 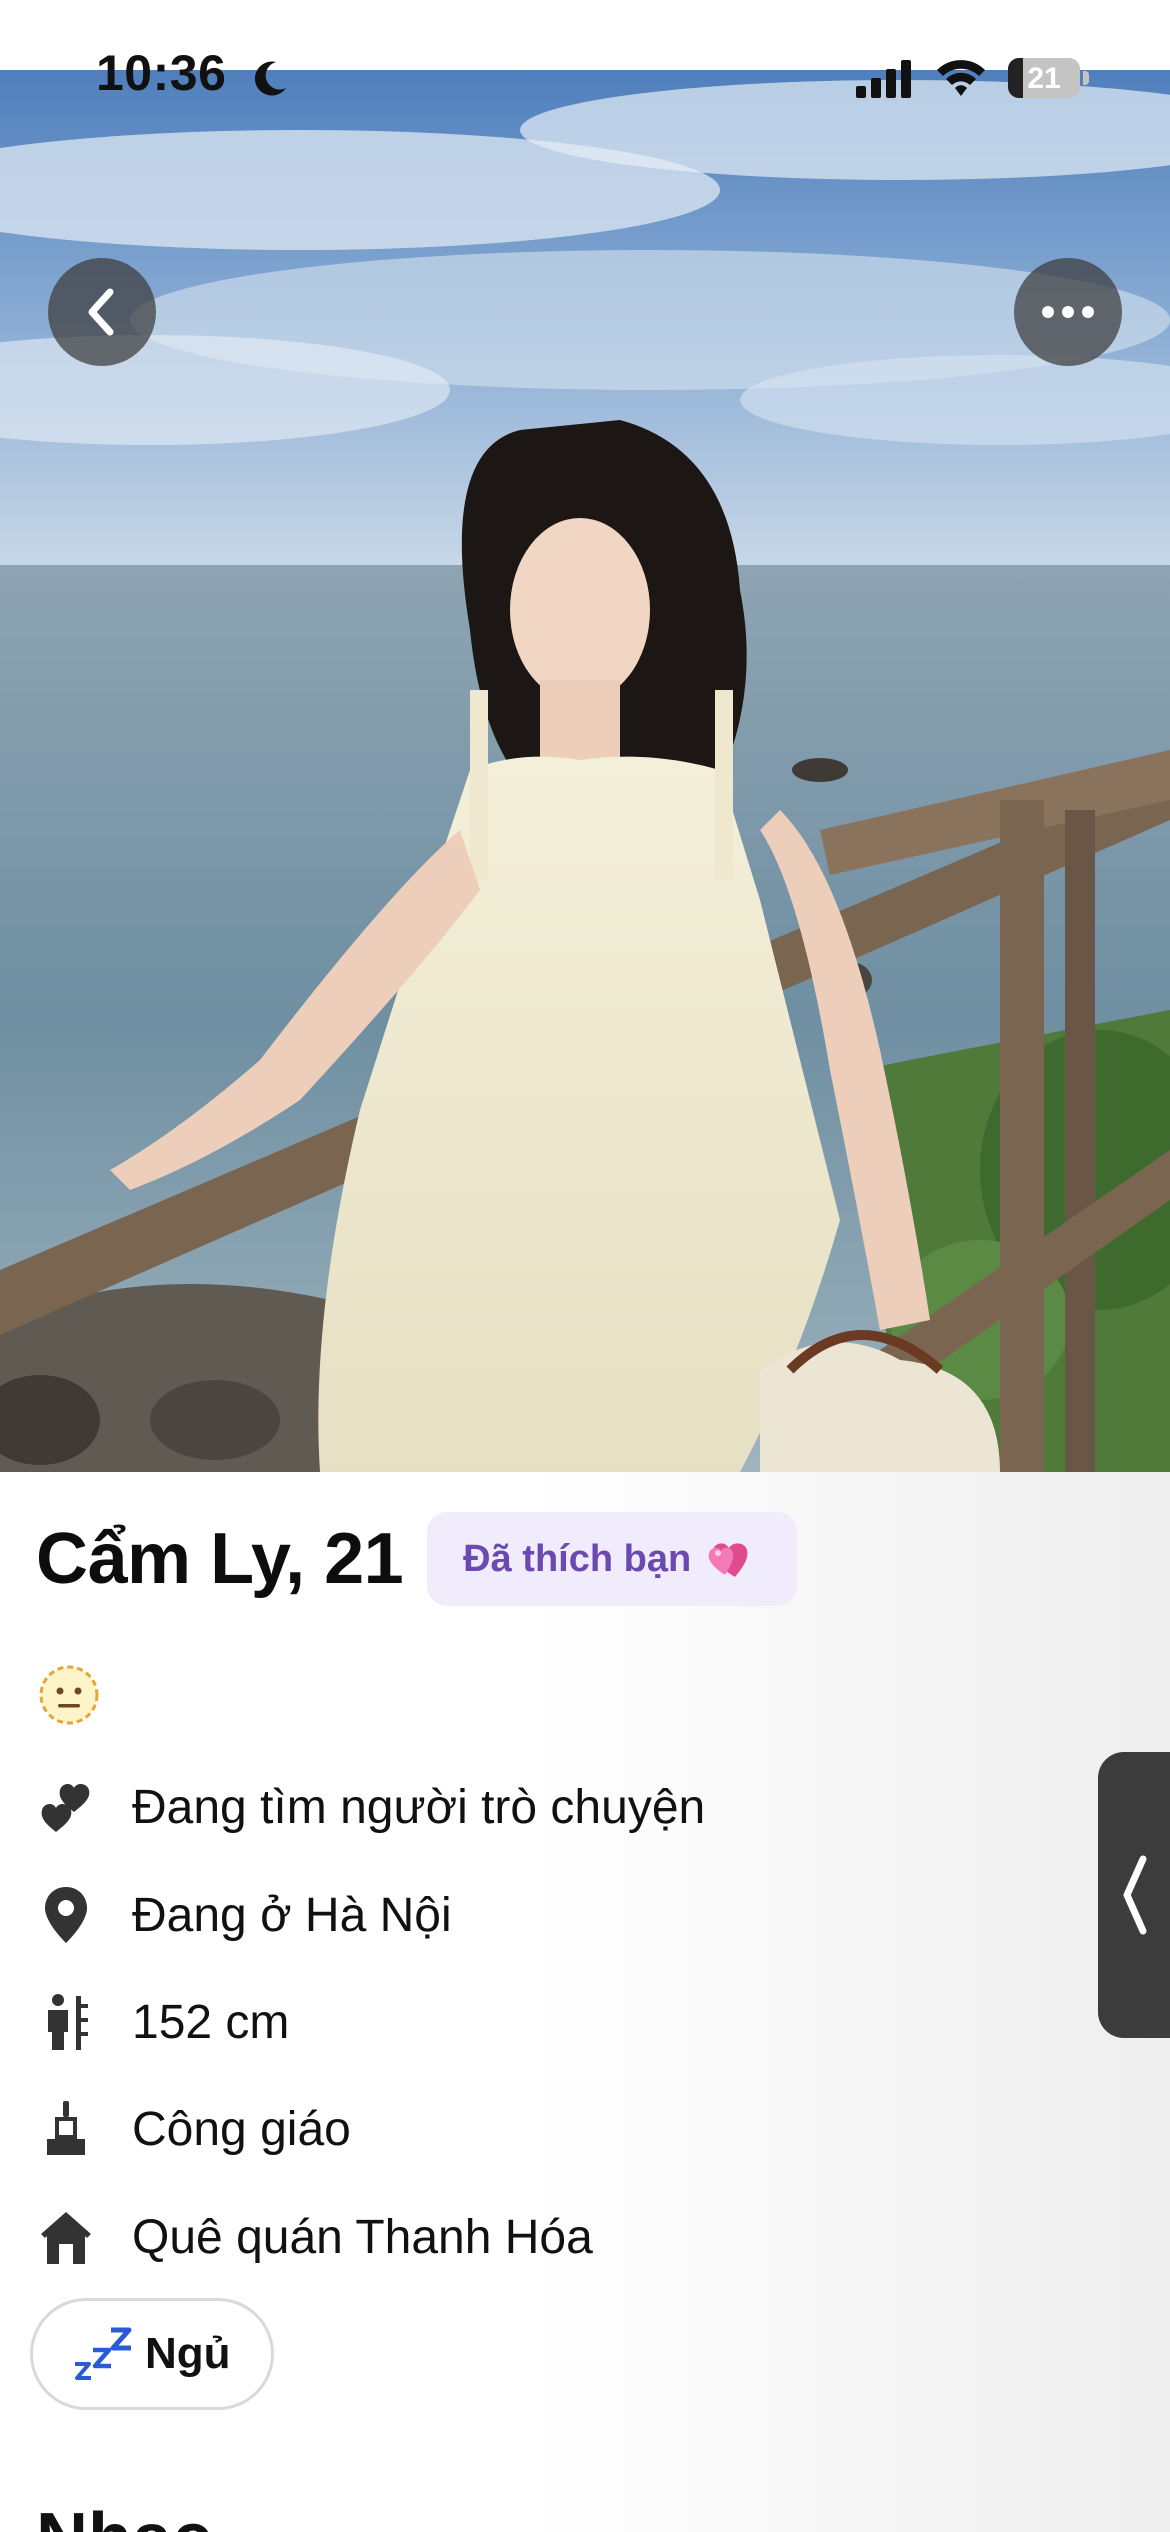 I want to click on neutral-face-icon, so click(x=69, y=1695).